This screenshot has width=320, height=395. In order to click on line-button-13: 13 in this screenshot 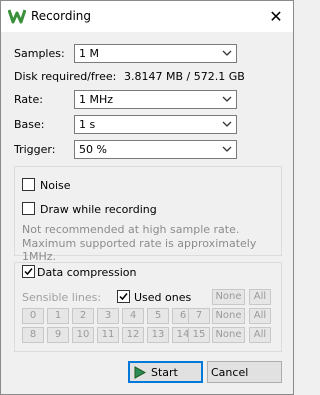, I will do `click(158, 335)`.